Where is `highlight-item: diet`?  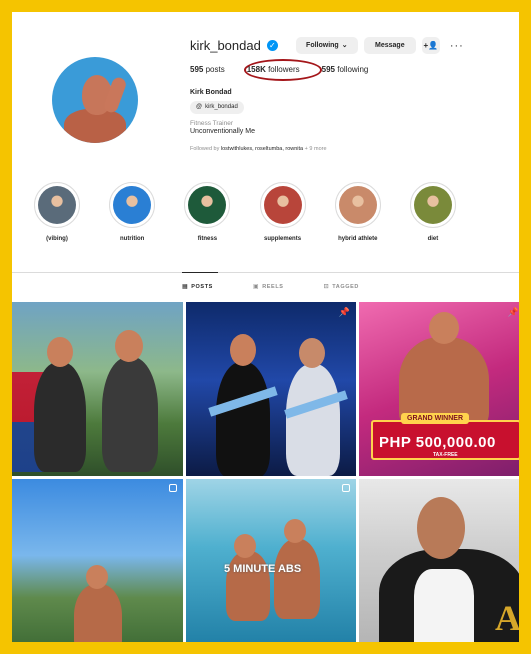 highlight-item: diet is located at coordinates (433, 212).